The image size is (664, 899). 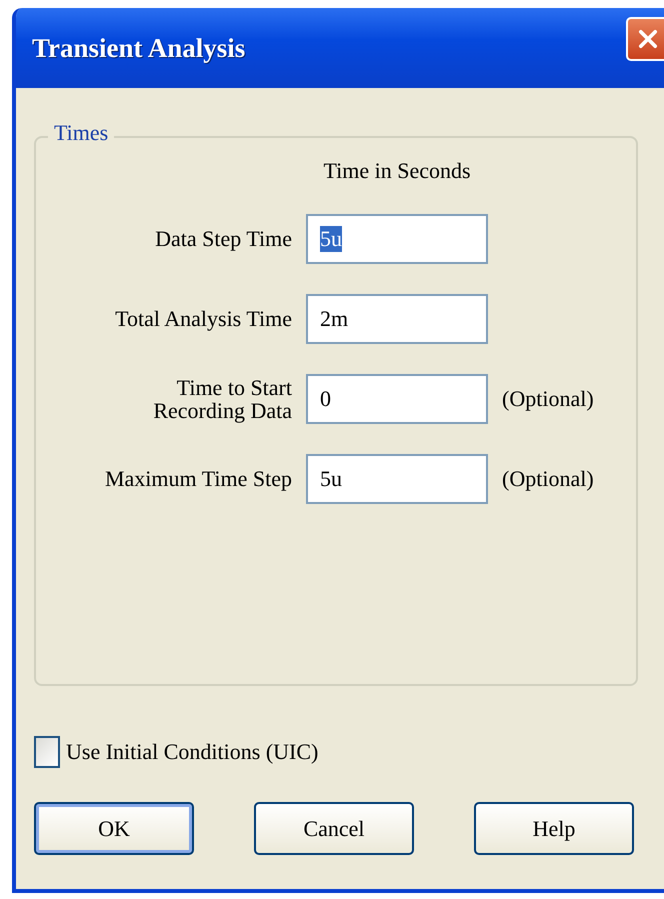 What do you see at coordinates (397, 399) in the screenshot?
I see `input-field: 0` at bounding box center [397, 399].